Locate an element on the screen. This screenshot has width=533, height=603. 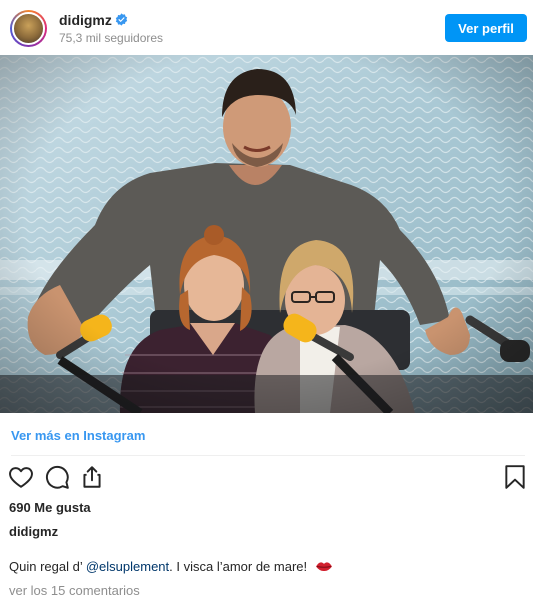
divider is located at coordinates (268, 455).